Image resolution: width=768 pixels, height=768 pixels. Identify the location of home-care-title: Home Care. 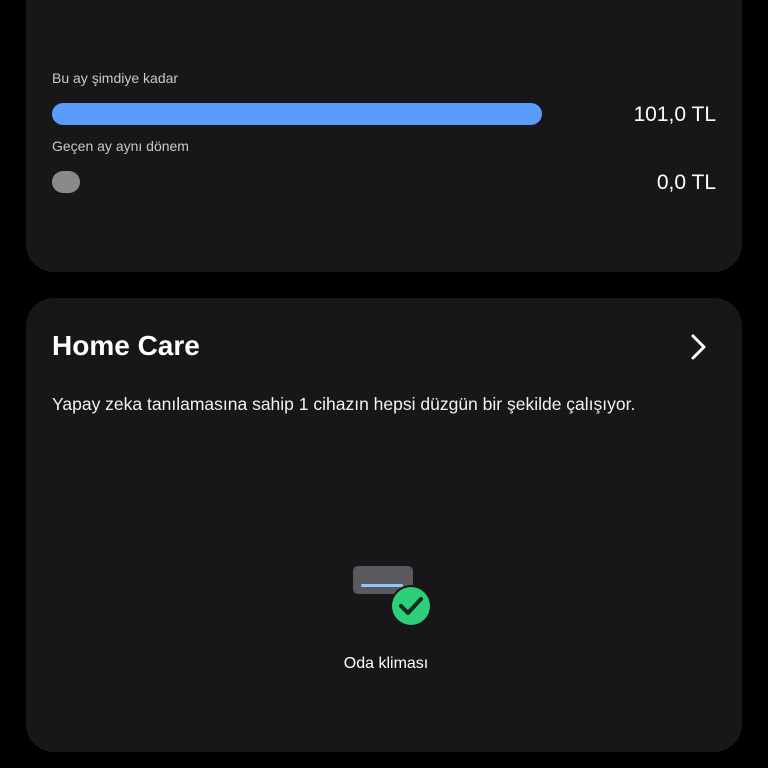
(126, 345).